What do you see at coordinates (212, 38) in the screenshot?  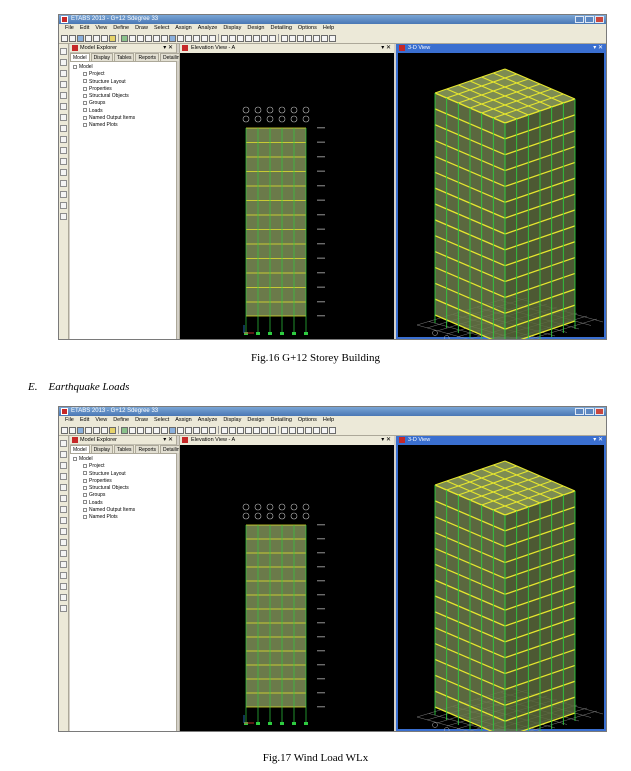 I see `down-arrow-icon` at bounding box center [212, 38].